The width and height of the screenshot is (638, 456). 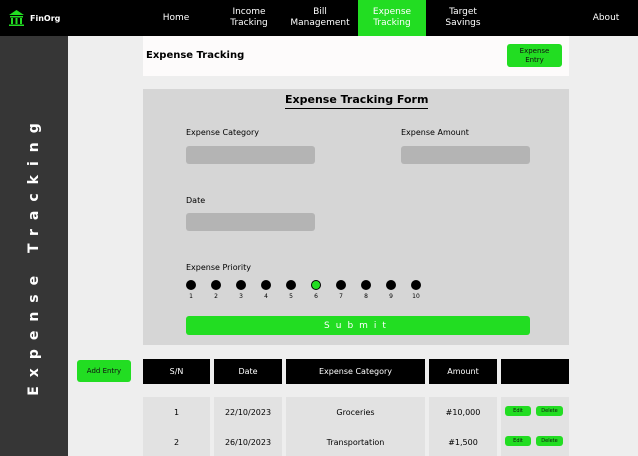 What do you see at coordinates (45, 18) in the screenshot?
I see `app-name: FinOrg` at bounding box center [45, 18].